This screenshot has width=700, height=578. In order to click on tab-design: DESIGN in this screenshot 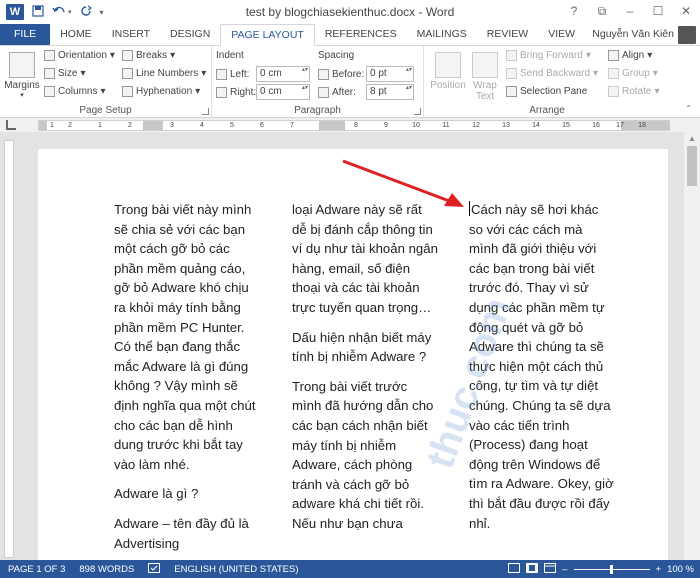, I will do `click(190, 34)`.